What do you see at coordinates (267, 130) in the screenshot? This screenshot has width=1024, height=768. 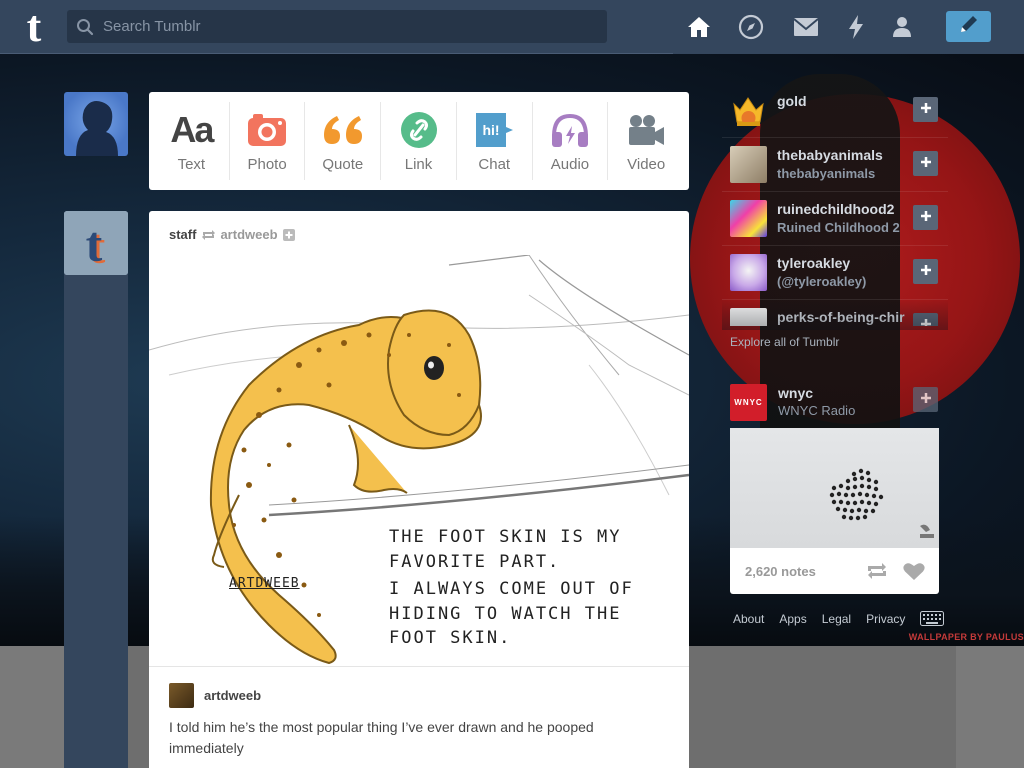 I see `camera-icon` at bounding box center [267, 130].